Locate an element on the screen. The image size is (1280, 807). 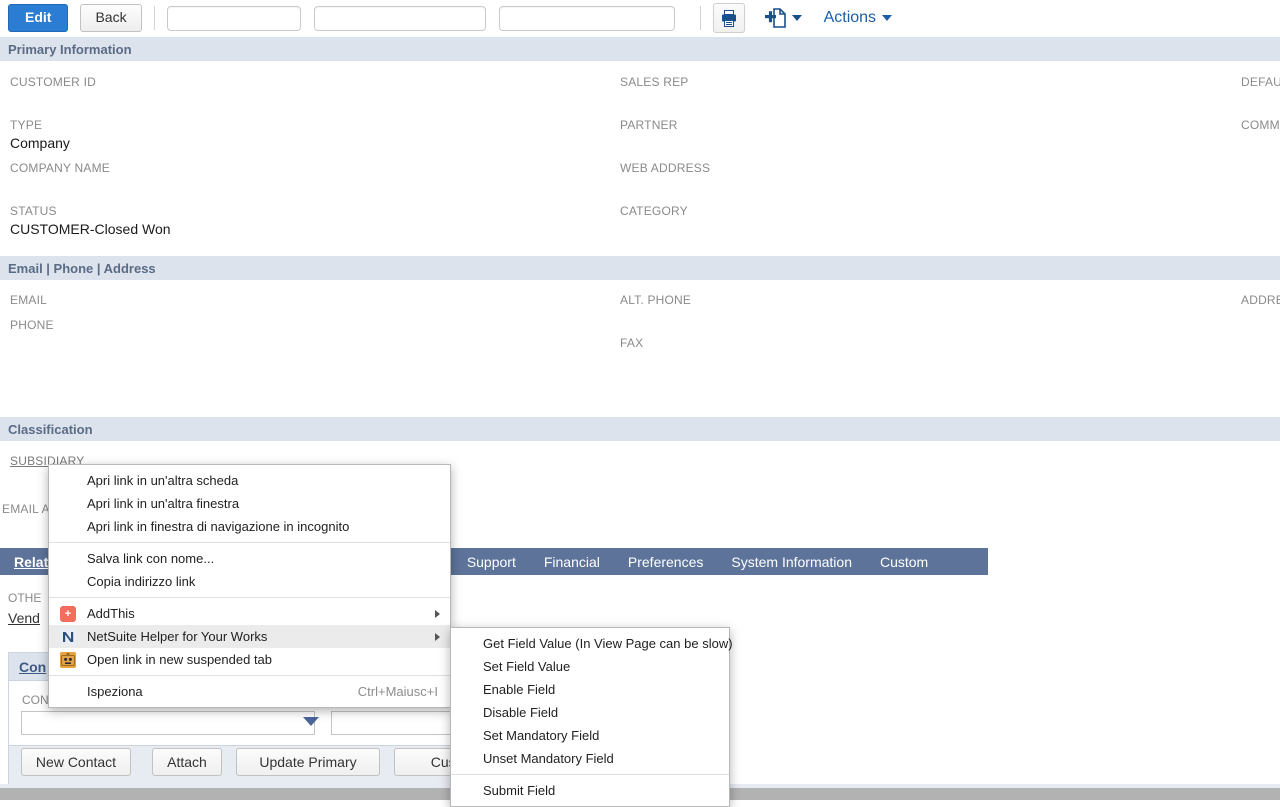
contact-select is located at coordinates (168, 723).